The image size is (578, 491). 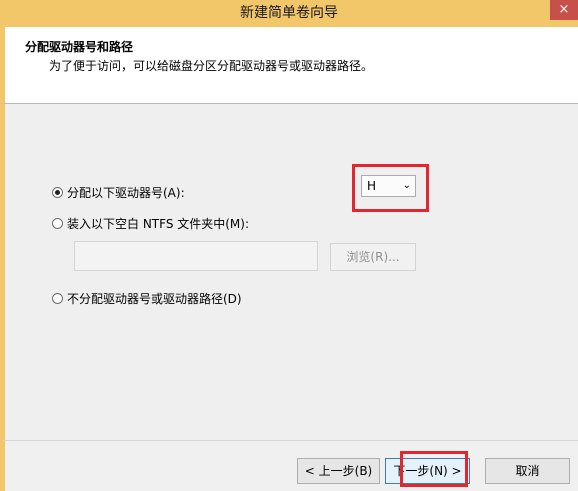 I want to click on assign-letter-radio, so click(x=57, y=192).